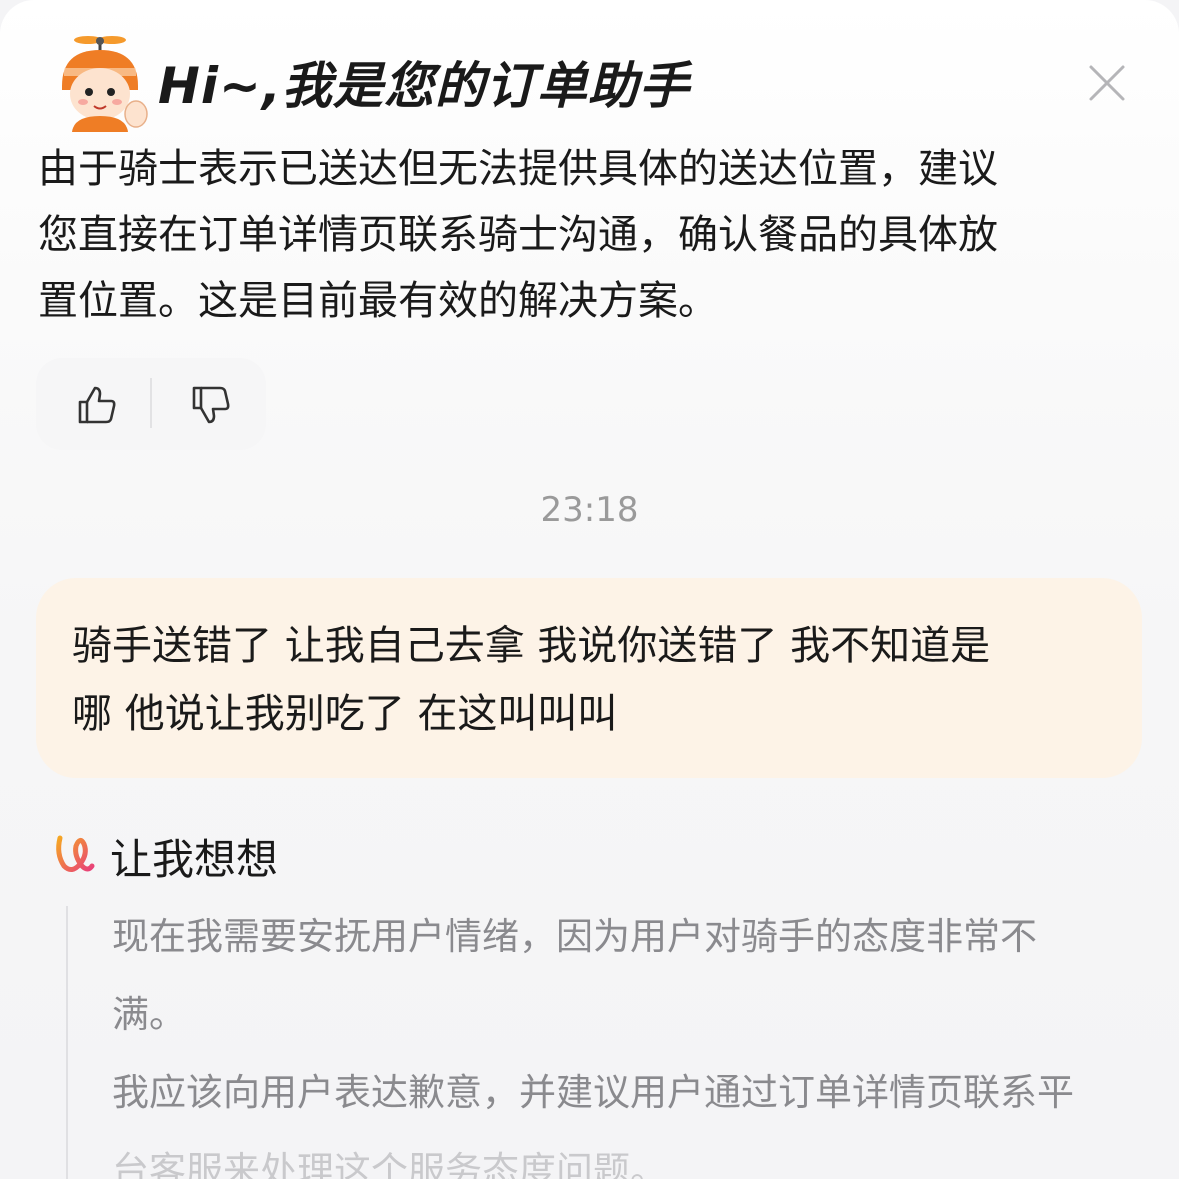 This screenshot has width=1179, height=1179. What do you see at coordinates (424, 86) in the screenshot?
I see `page-title: Hi~,我是您的订单助手` at bounding box center [424, 86].